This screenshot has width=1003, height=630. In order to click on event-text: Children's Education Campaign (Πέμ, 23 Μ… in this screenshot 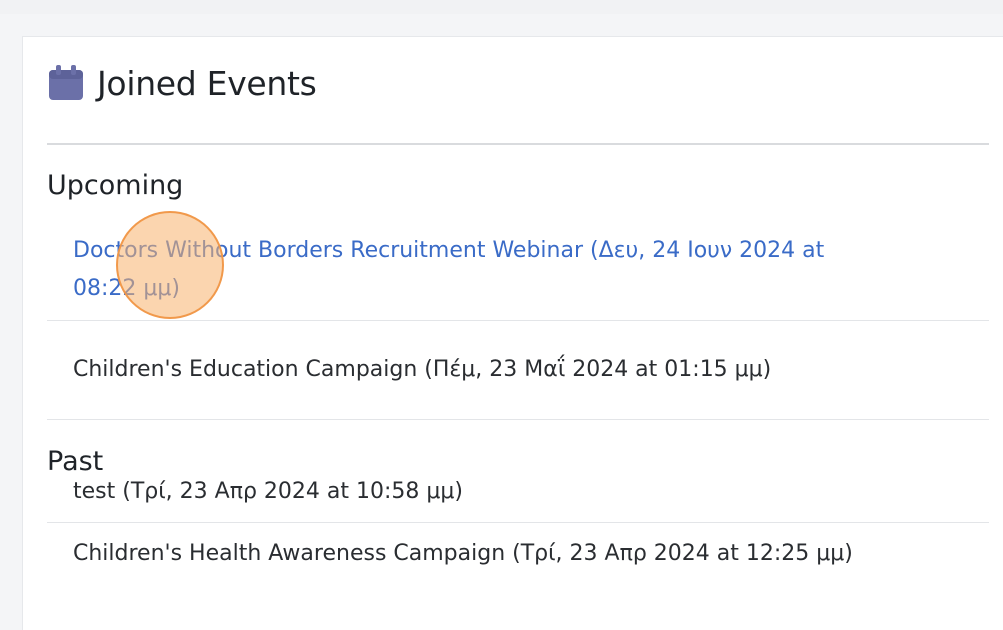, I will do `click(422, 369)`.